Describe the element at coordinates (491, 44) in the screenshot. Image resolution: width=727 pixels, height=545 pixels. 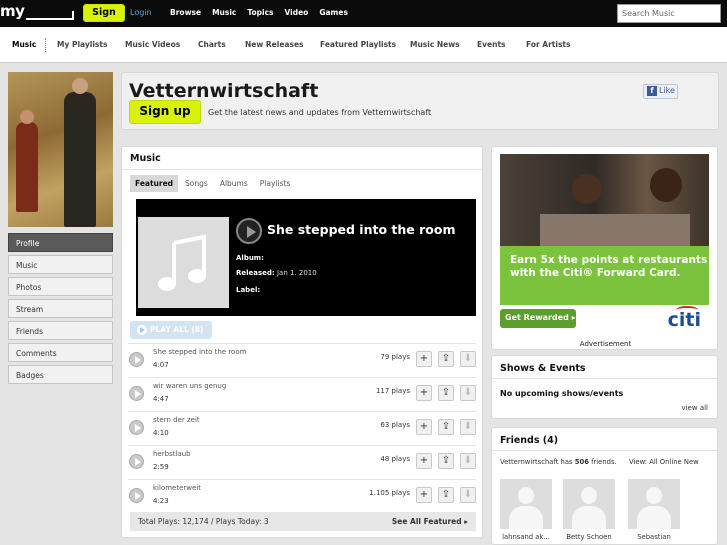
I see `subnav-events: Events` at that location.